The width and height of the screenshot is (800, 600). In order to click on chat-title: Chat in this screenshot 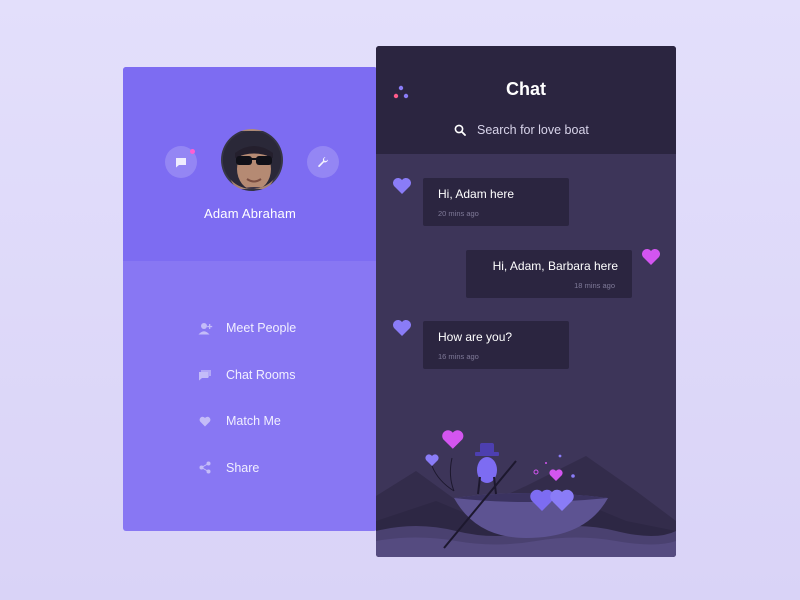, I will do `click(526, 89)`.